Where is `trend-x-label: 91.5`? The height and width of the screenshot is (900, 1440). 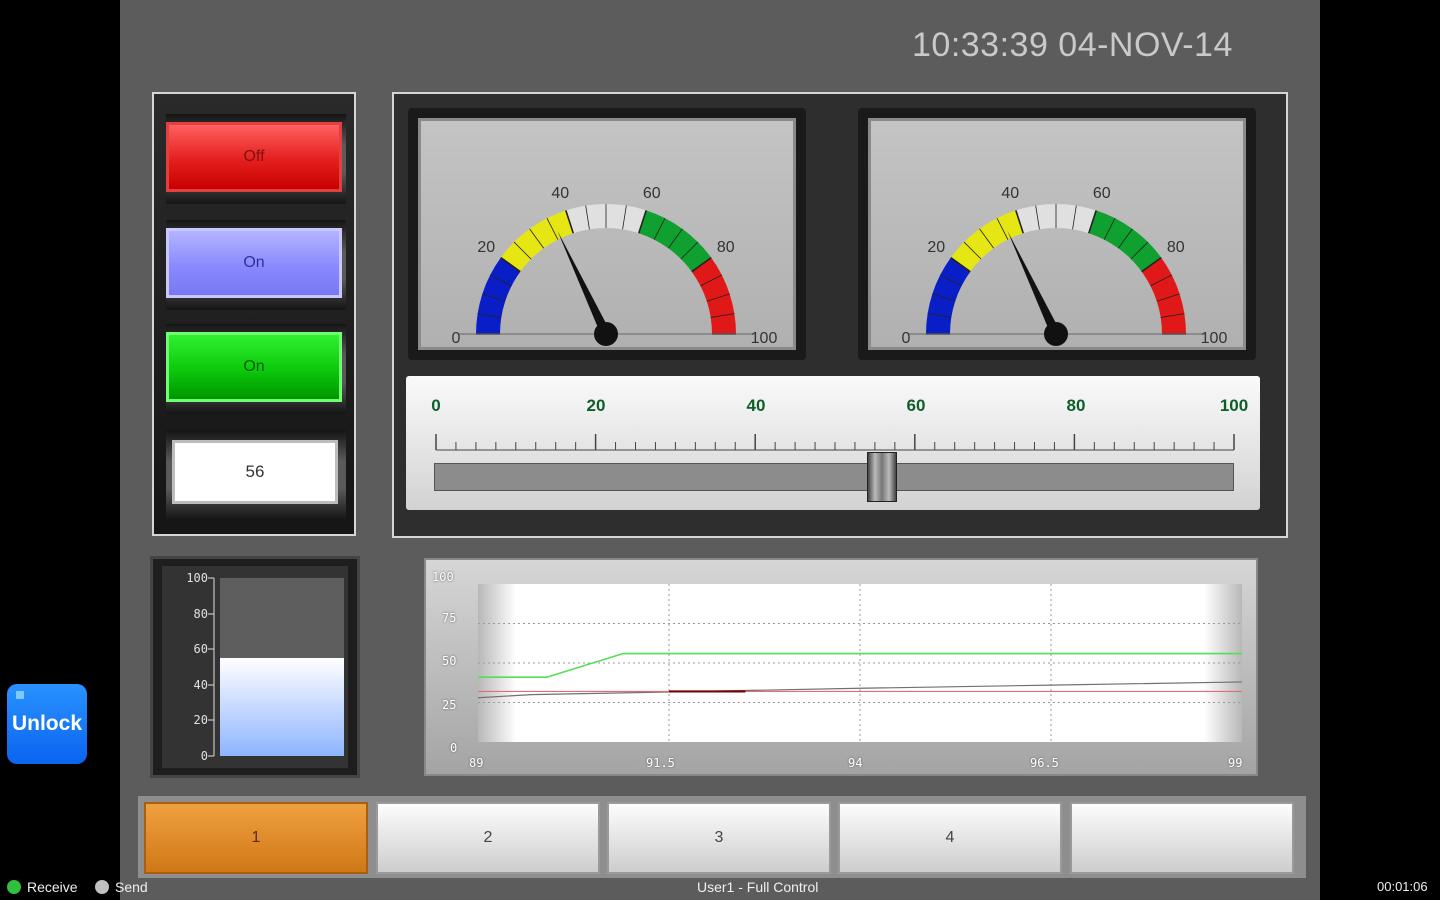
trend-x-label: 91.5 is located at coordinates (660, 763).